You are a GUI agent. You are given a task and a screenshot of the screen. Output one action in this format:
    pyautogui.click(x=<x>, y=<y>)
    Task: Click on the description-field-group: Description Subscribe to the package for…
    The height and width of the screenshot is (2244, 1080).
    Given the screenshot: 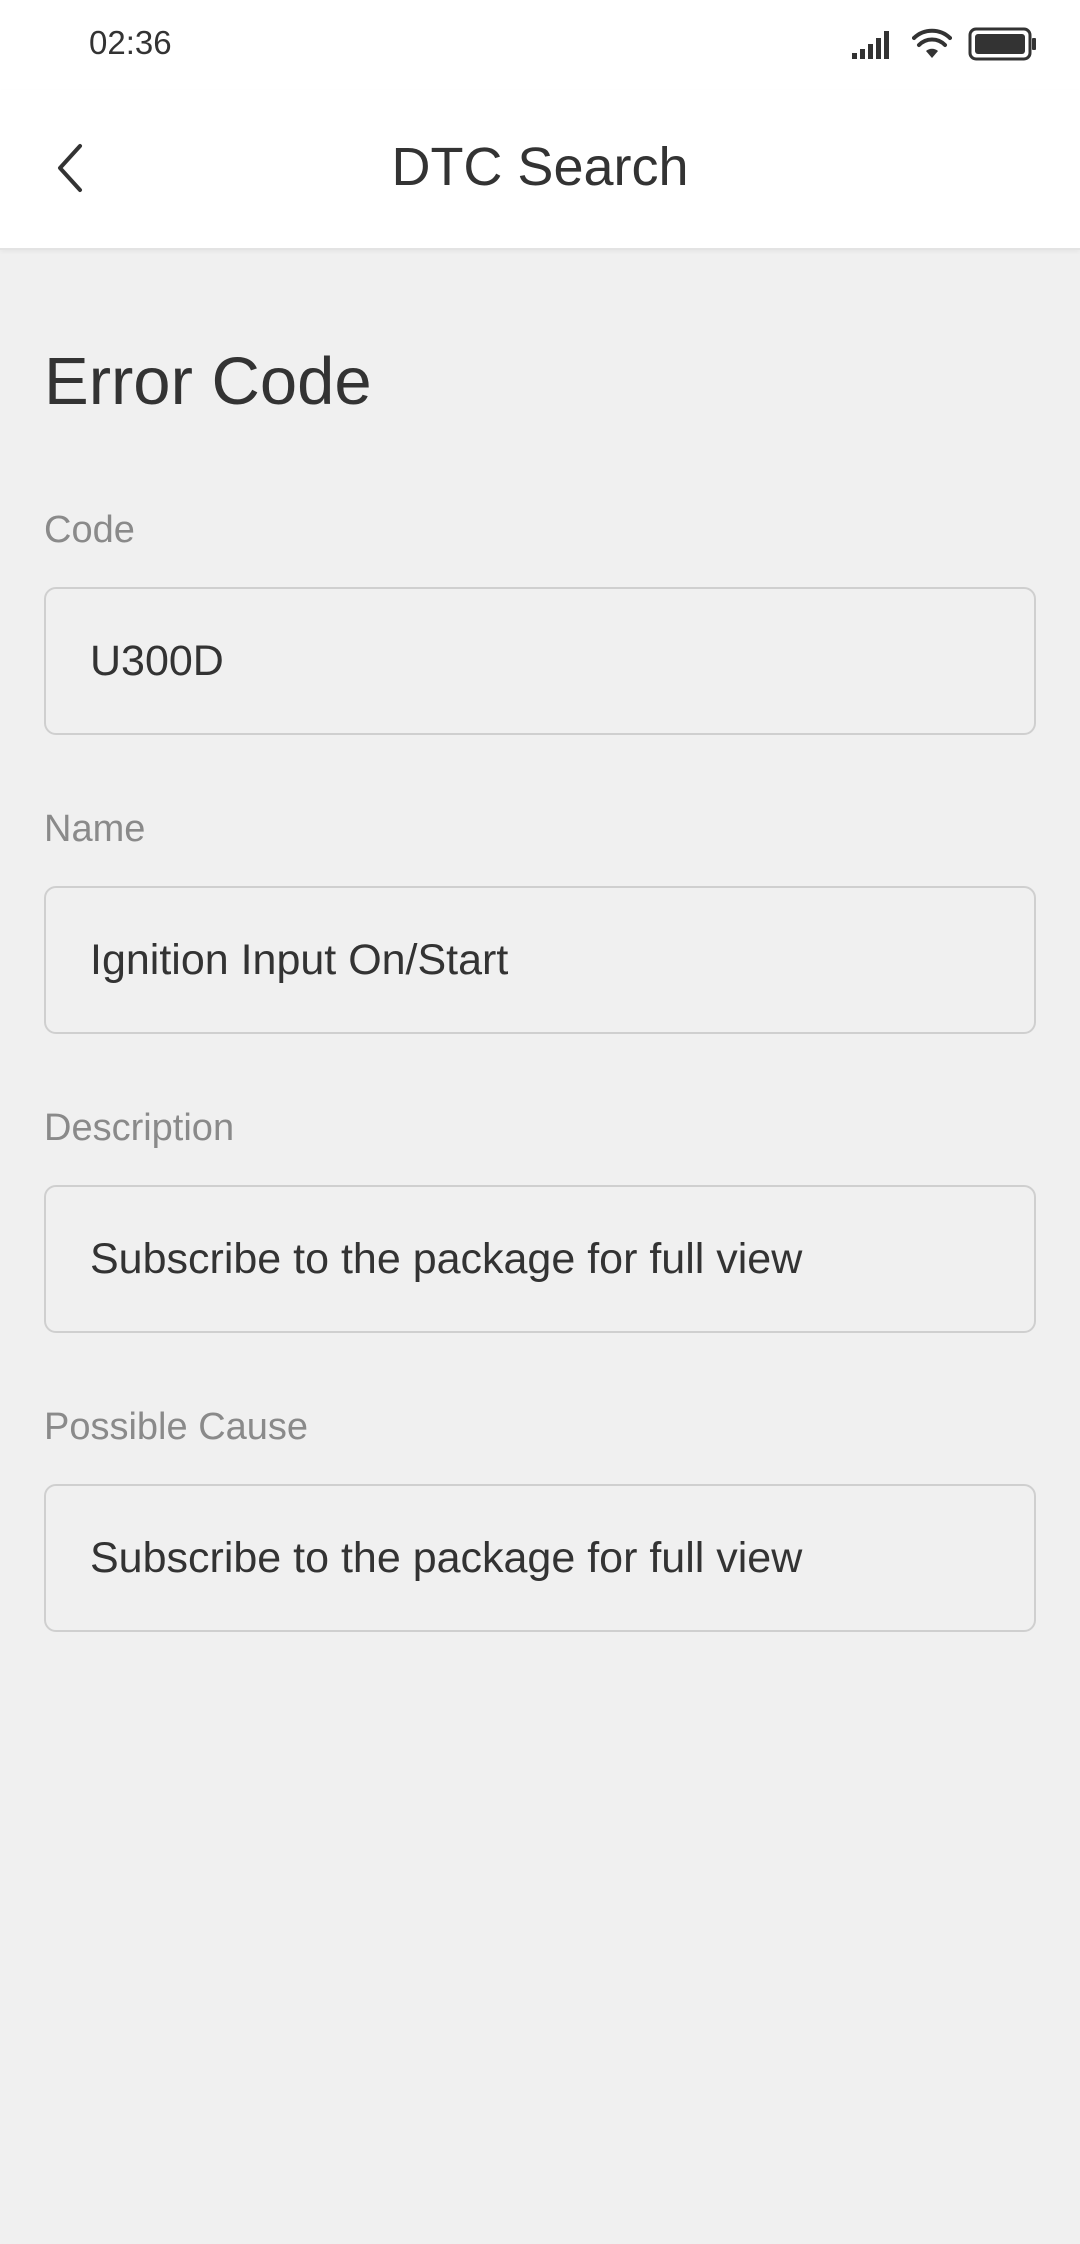 What is the action you would take?
    pyautogui.click(x=540, y=1218)
    